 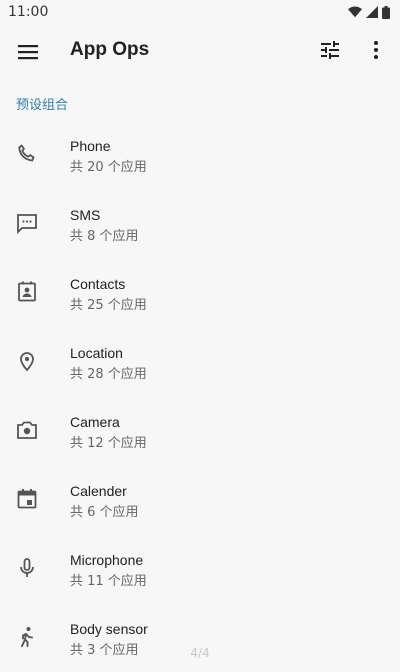 What do you see at coordinates (355, 12) in the screenshot?
I see `wifi-icon` at bounding box center [355, 12].